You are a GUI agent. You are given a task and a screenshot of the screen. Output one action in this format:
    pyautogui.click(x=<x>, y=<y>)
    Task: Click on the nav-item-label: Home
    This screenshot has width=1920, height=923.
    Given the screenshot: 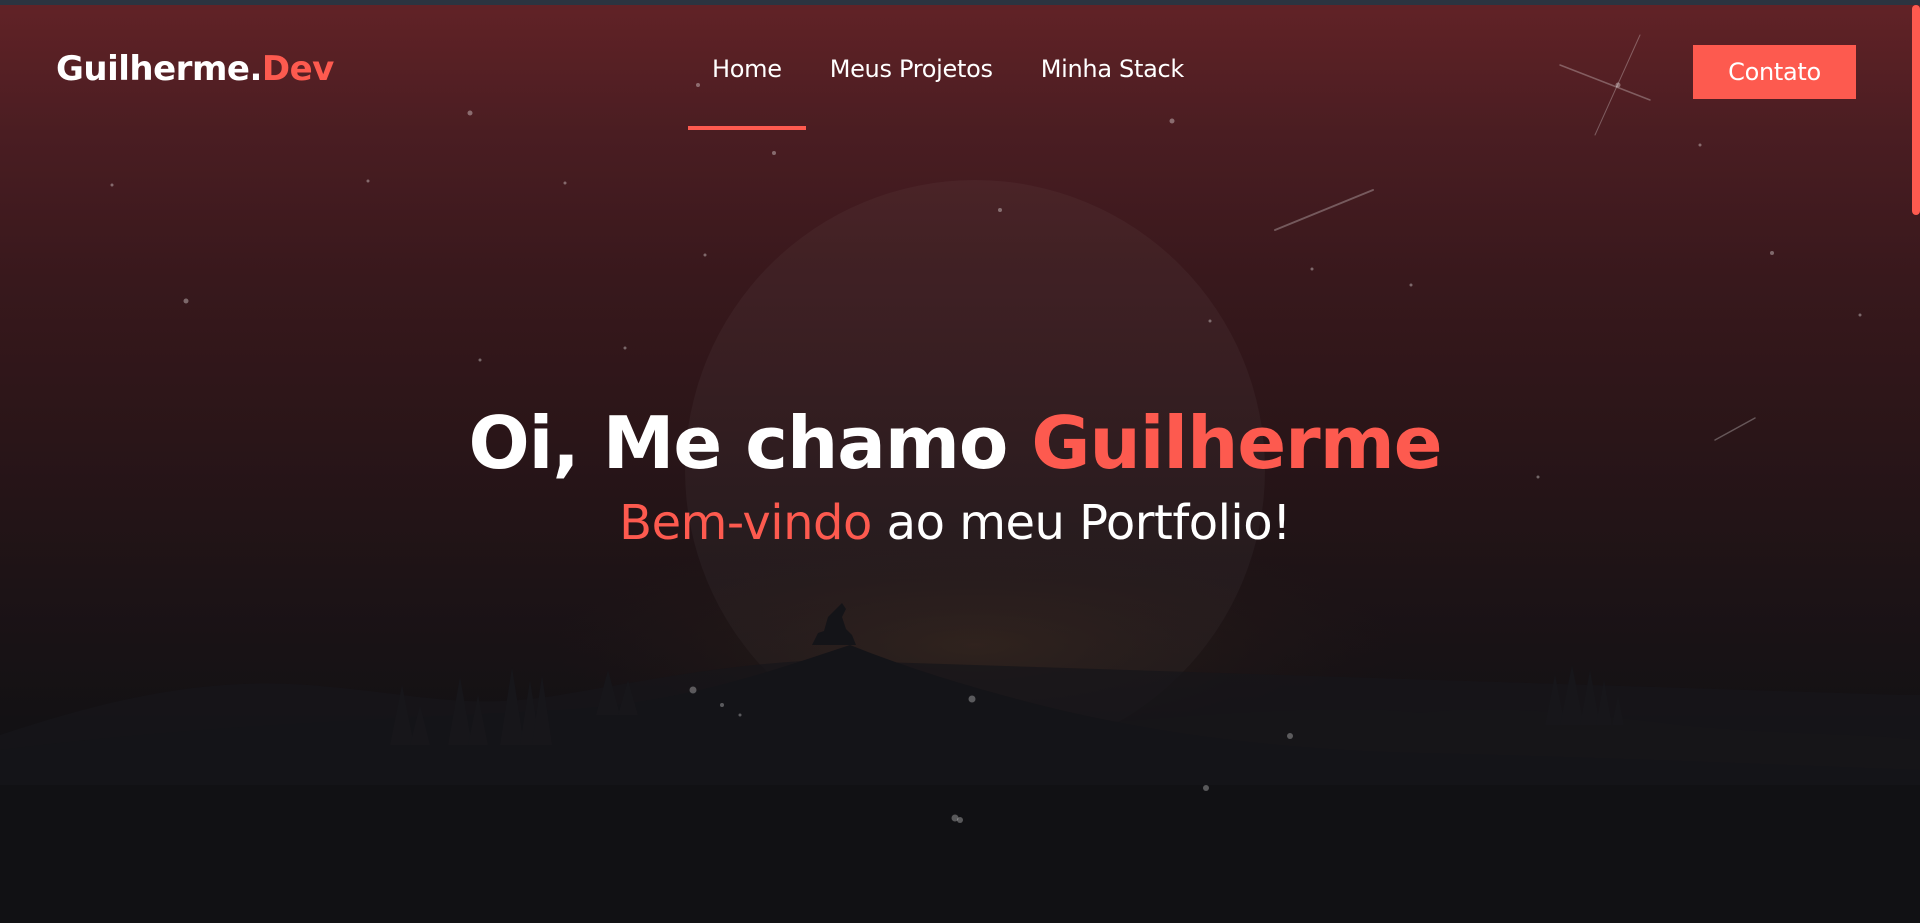 What is the action you would take?
    pyautogui.click(x=747, y=69)
    